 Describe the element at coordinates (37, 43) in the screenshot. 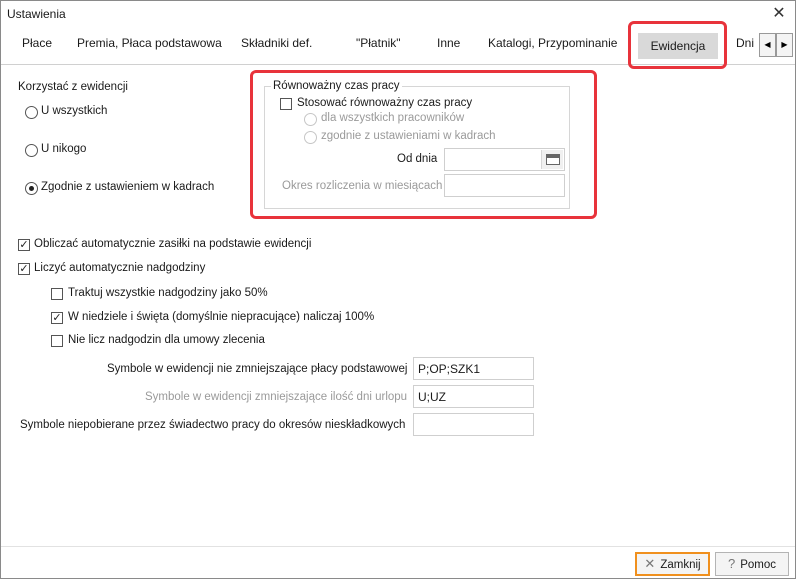

I see `tab-place: Płace` at that location.